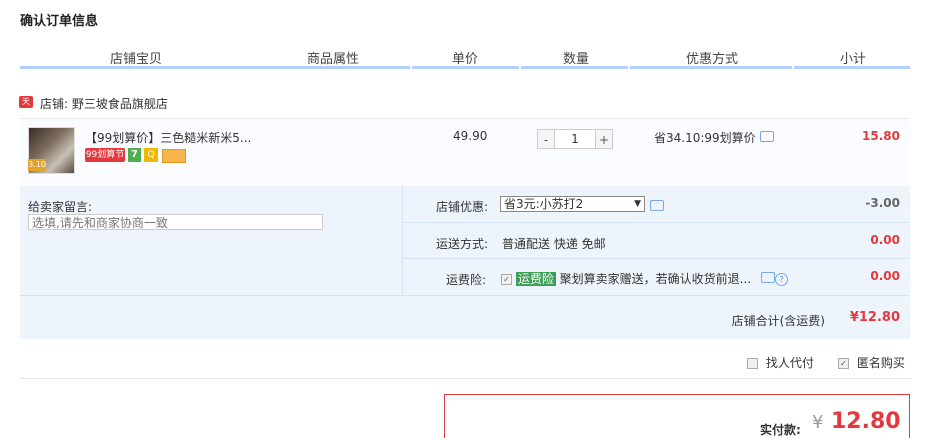 This screenshot has width=935, height=438. I want to click on promo-badge: 99划算节, so click(105, 155).